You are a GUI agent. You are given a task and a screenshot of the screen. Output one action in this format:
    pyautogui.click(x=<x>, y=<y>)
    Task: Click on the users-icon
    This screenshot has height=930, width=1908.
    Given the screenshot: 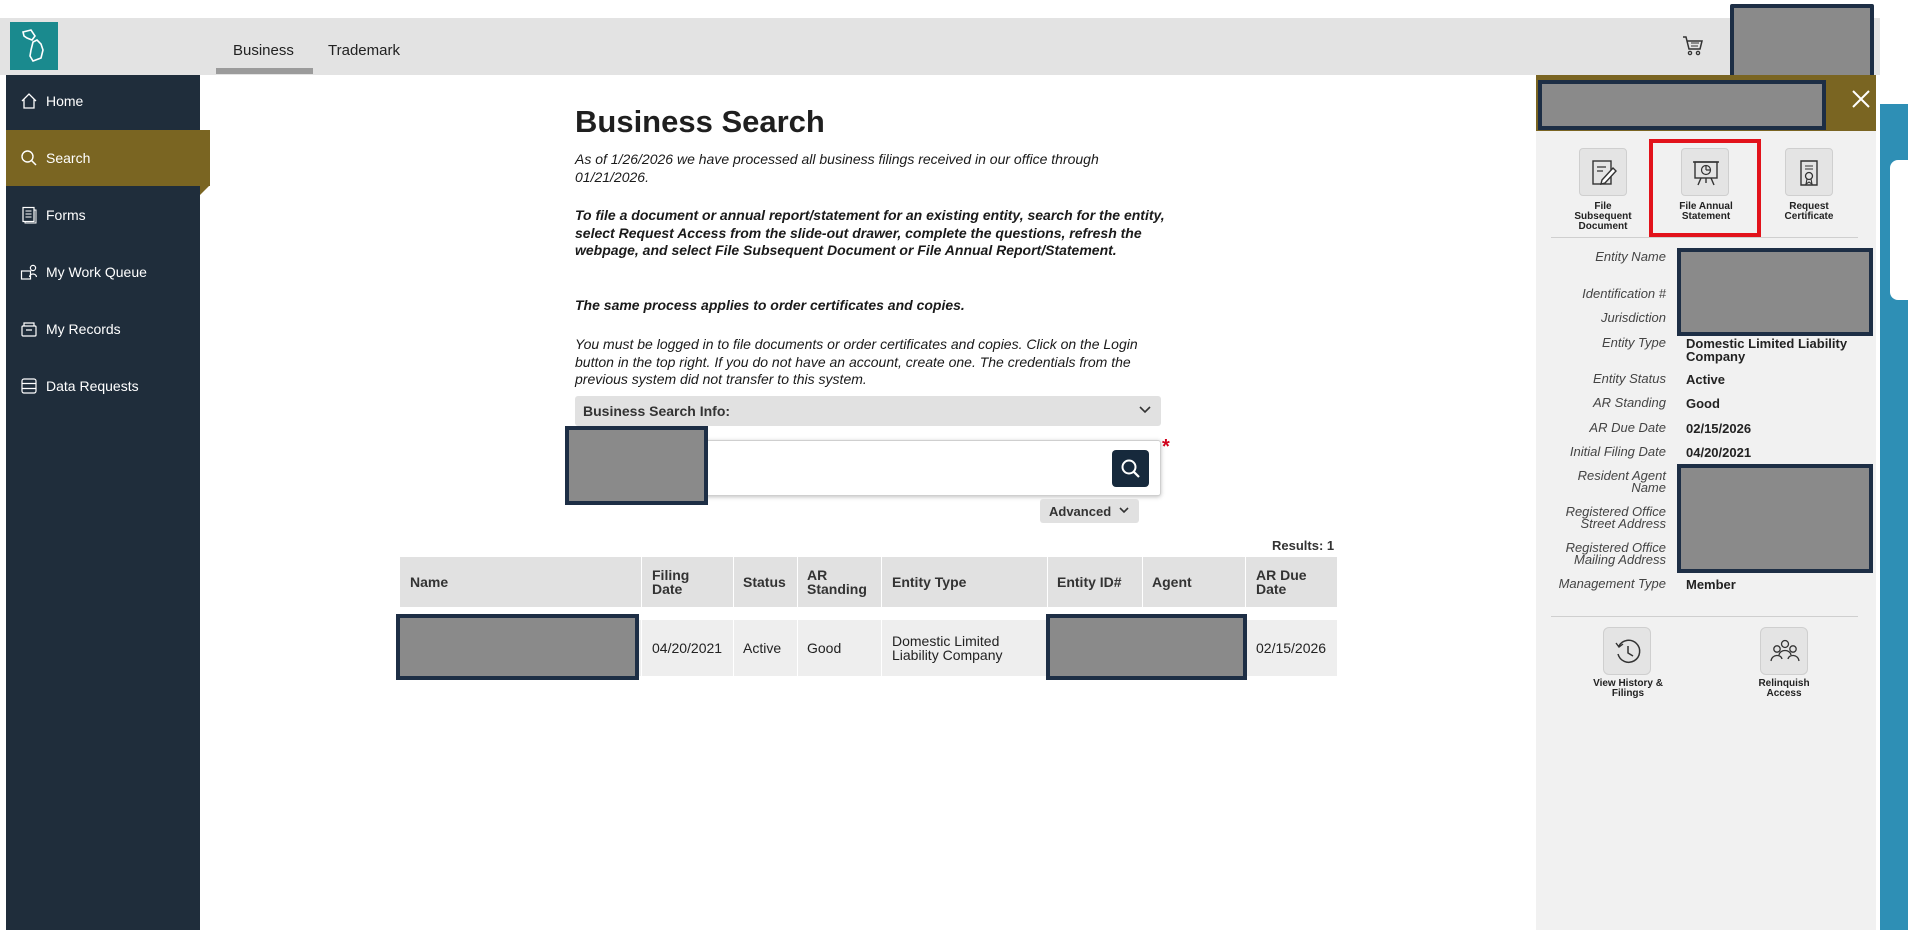 What is the action you would take?
    pyautogui.click(x=1785, y=650)
    